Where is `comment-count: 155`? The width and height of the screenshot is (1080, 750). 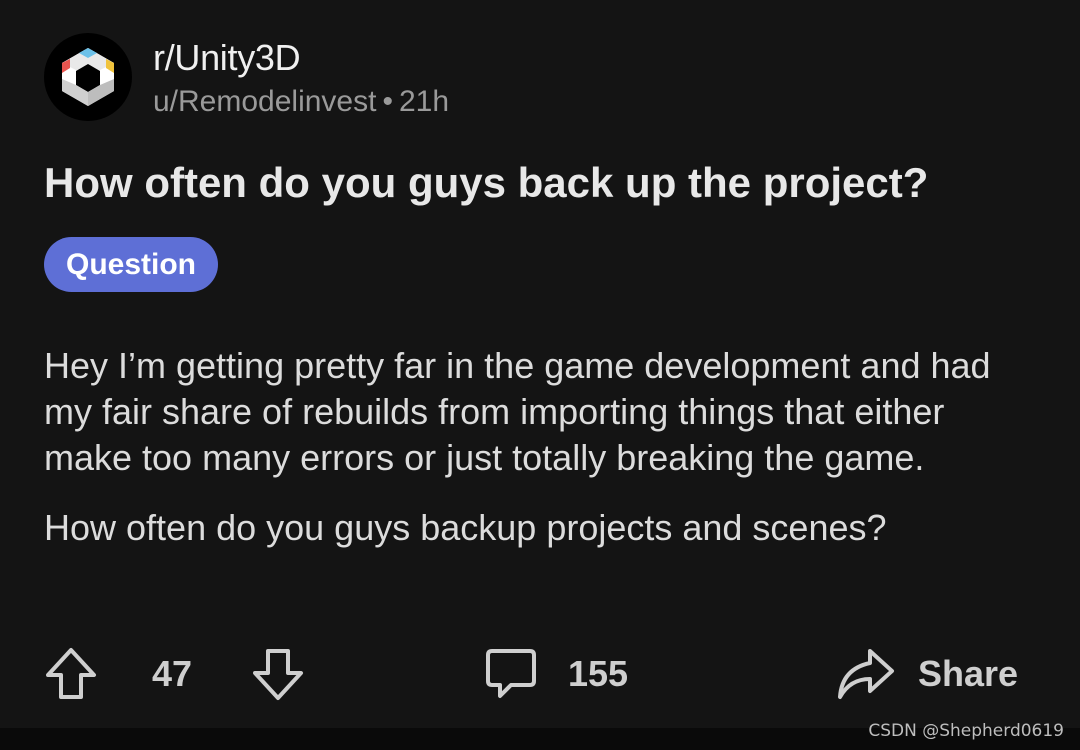
comment-count: 155 is located at coordinates (598, 673).